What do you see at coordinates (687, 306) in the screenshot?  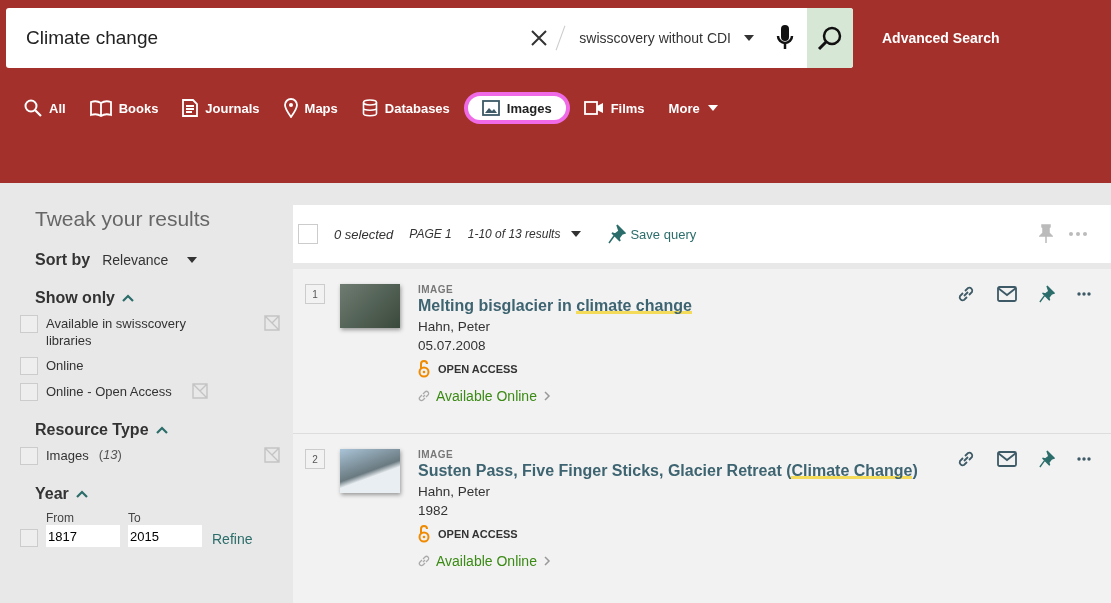 I see `result-title-link: Melting bisglacier in climate change` at bounding box center [687, 306].